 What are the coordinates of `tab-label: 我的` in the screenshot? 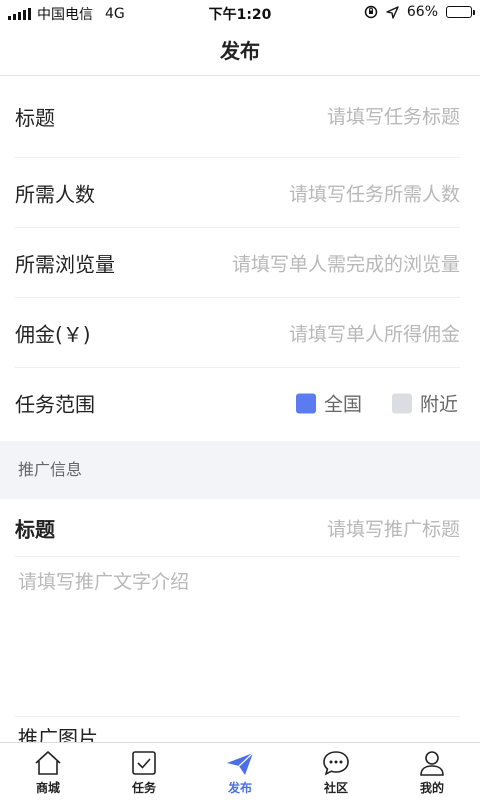 It's located at (431, 788).